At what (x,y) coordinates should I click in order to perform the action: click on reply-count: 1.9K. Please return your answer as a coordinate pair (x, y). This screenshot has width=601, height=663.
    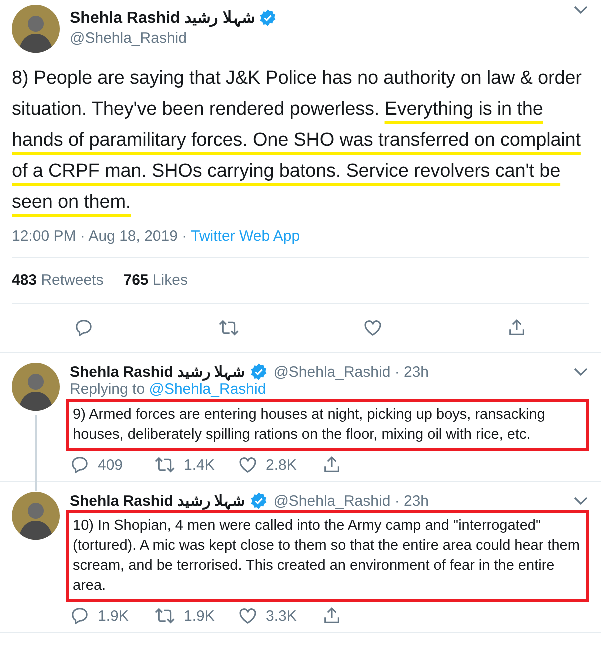
    Looking at the image, I should click on (113, 616).